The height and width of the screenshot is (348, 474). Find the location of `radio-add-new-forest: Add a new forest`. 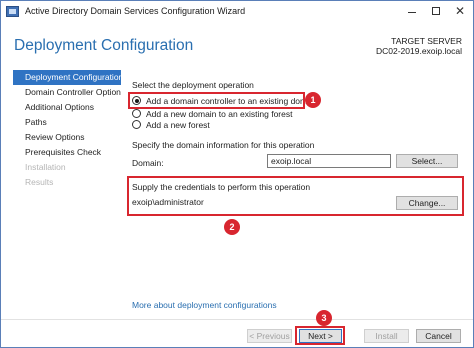

radio-add-new-forest: Add a new forest is located at coordinates (171, 124).